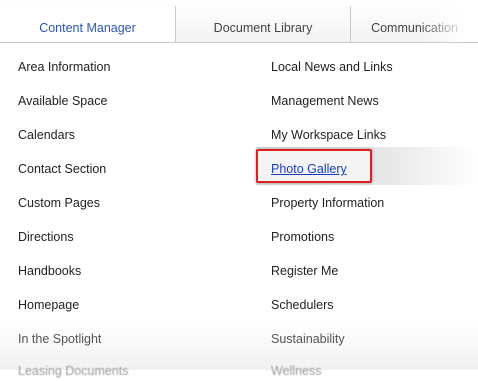  I want to click on menu-item-directions: Directions, so click(46, 237).